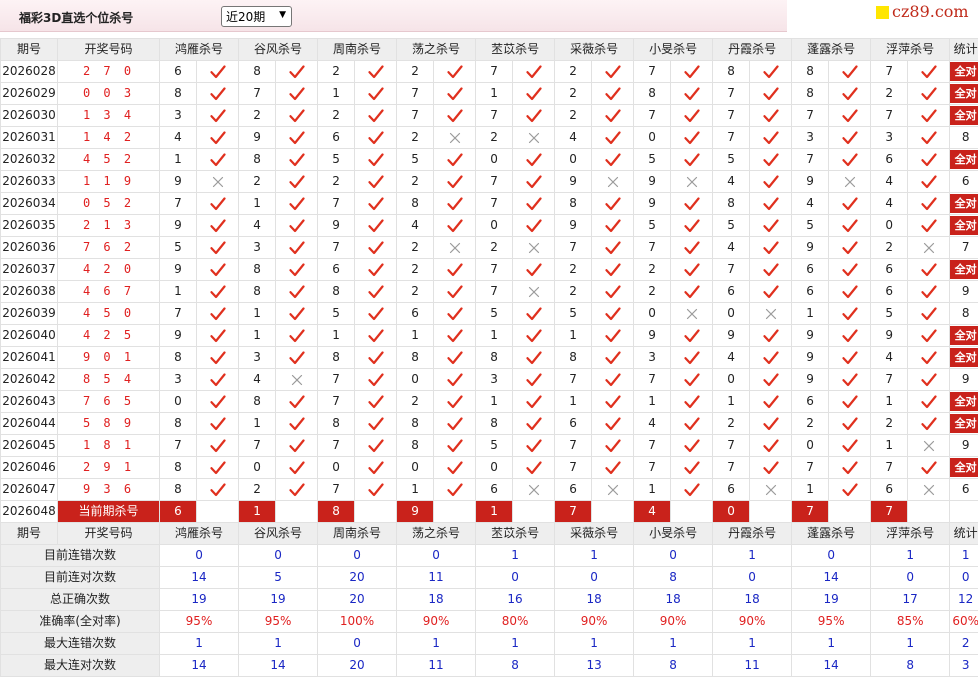 Image resolution: width=978 pixels, height=677 pixels. What do you see at coordinates (109, 94) in the screenshot?
I see `draw-number-cell: 0 0 3` at bounding box center [109, 94].